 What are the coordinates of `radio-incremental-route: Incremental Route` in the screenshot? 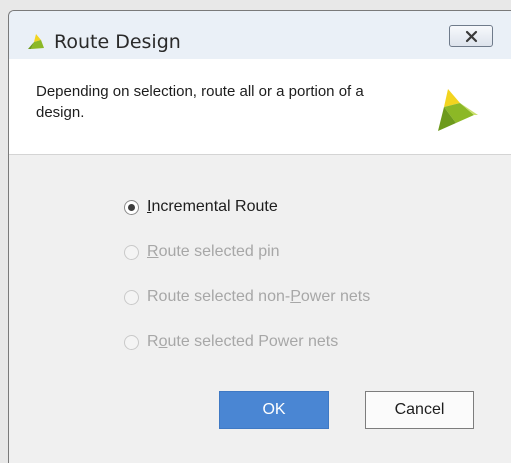 It's located at (247, 207).